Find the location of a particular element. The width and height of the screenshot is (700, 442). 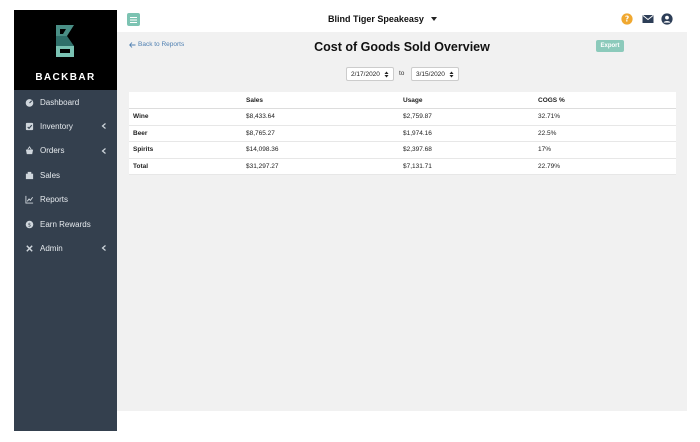

brand-name: BACKBAR is located at coordinates (65, 77).